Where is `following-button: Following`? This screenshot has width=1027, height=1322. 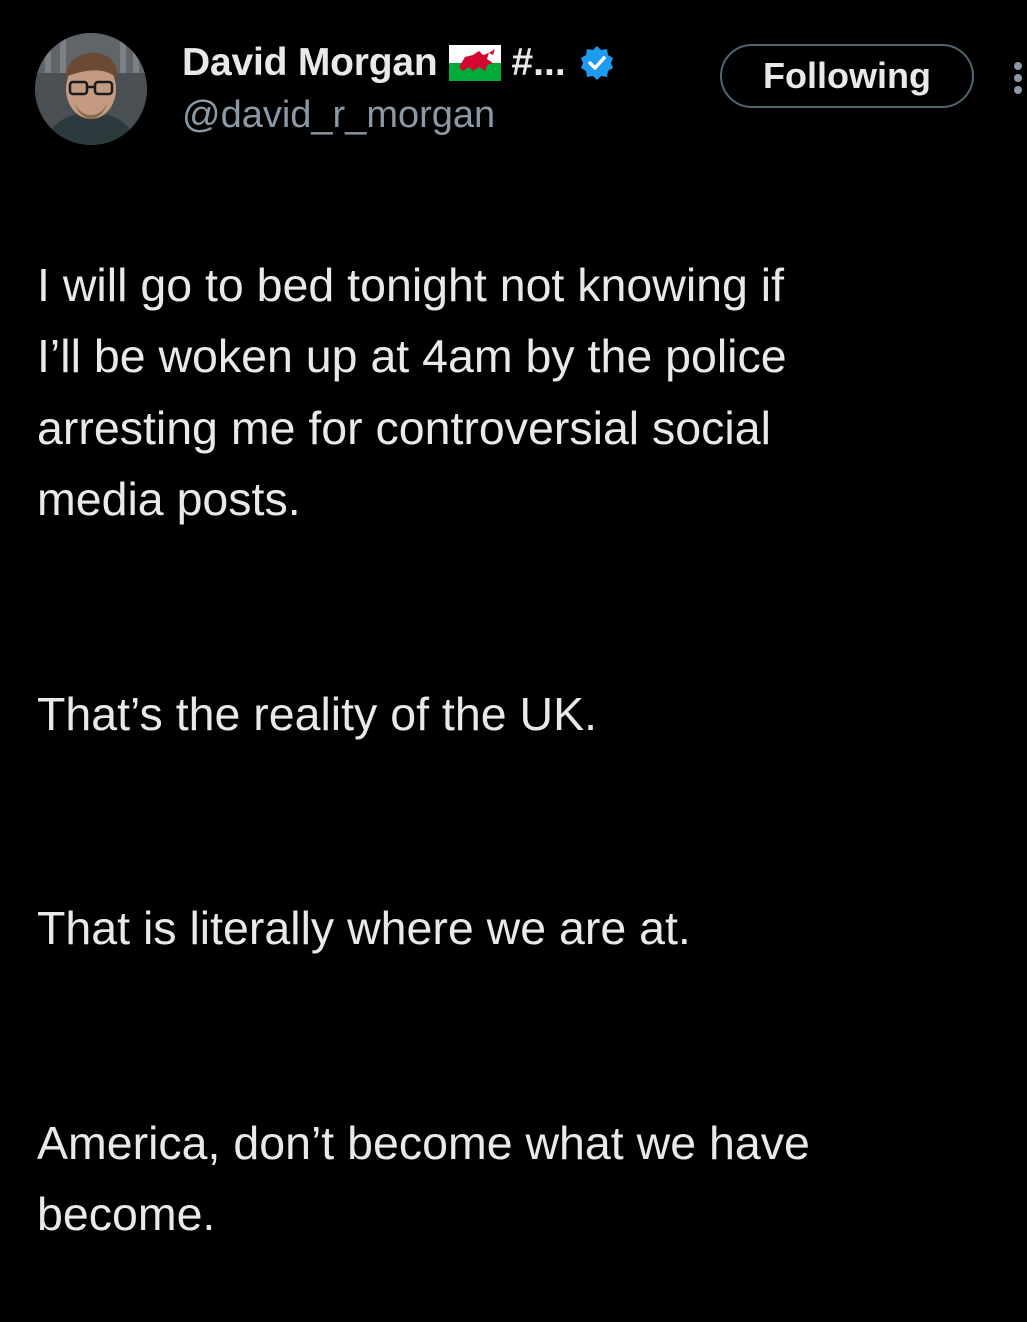
following-button: Following is located at coordinates (847, 76).